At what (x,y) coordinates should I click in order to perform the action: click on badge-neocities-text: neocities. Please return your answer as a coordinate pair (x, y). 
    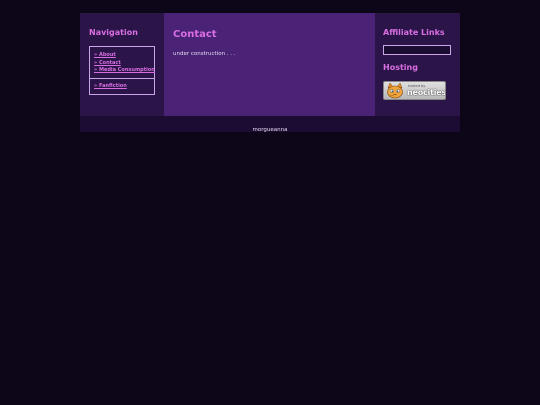
    Looking at the image, I should click on (426, 92).